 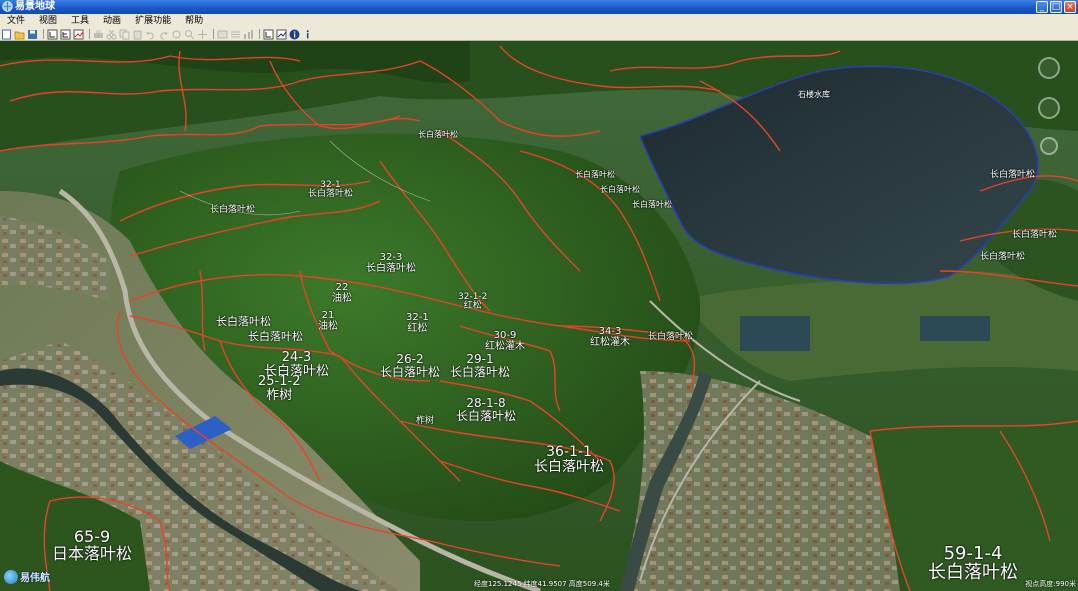 I want to click on info-icon, so click(x=294, y=34).